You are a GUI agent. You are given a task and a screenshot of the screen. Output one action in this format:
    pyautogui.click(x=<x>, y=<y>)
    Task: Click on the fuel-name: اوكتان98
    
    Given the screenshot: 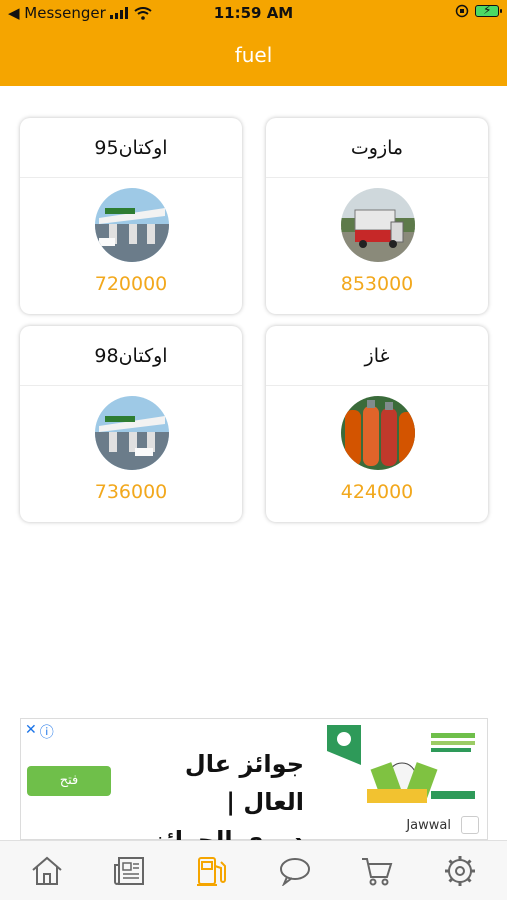 What is the action you would take?
    pyautogui.click(x=131, y=356)
    